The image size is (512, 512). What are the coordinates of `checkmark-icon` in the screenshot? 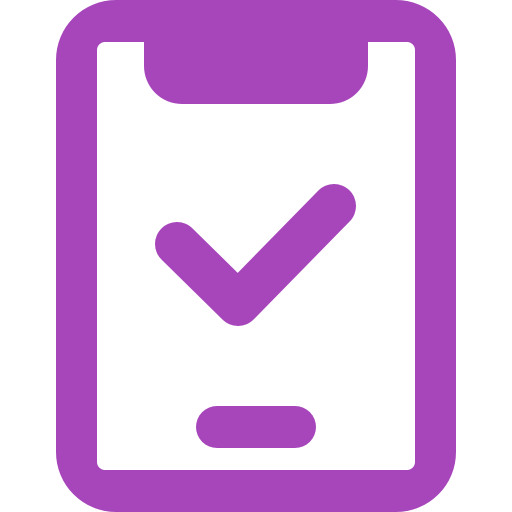 It's located at (255, 255).